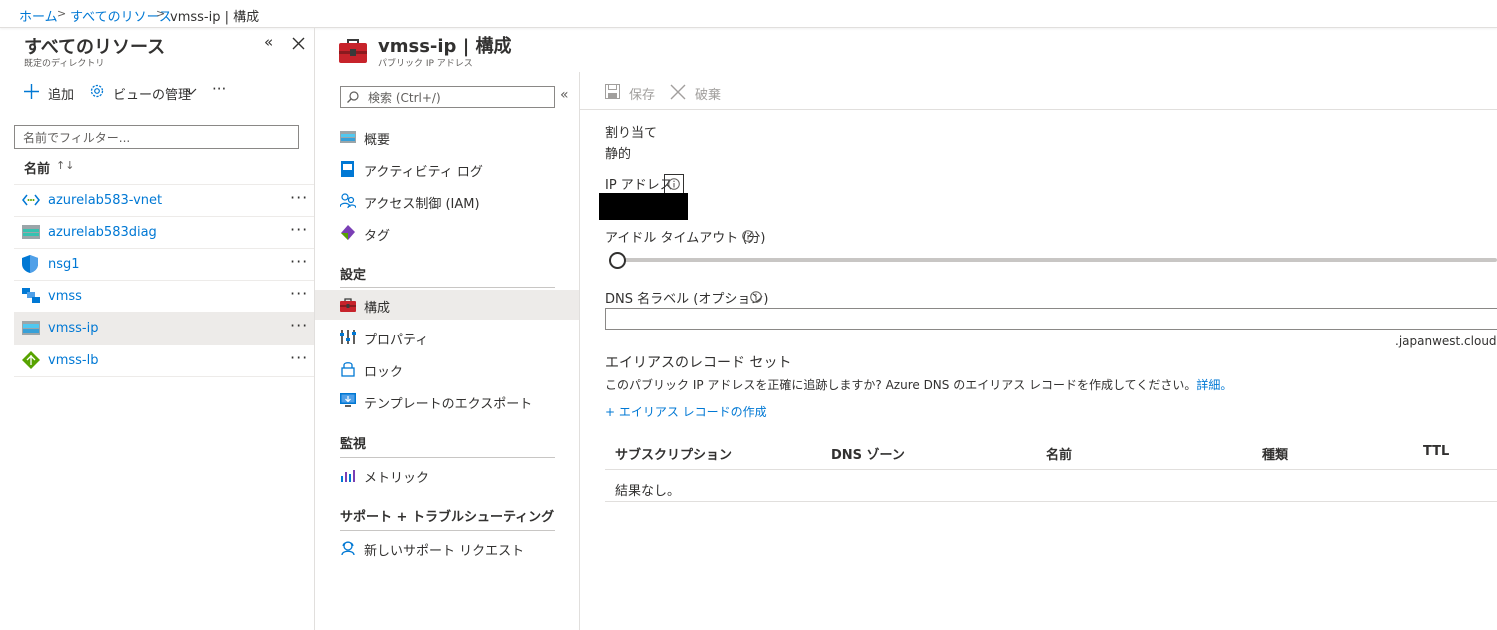  What do you see at coordinates (447, 401) in the screenshot?
I see `menu-item-export-template: テンプレートのエクスポート` at bounding box center [447, 401].